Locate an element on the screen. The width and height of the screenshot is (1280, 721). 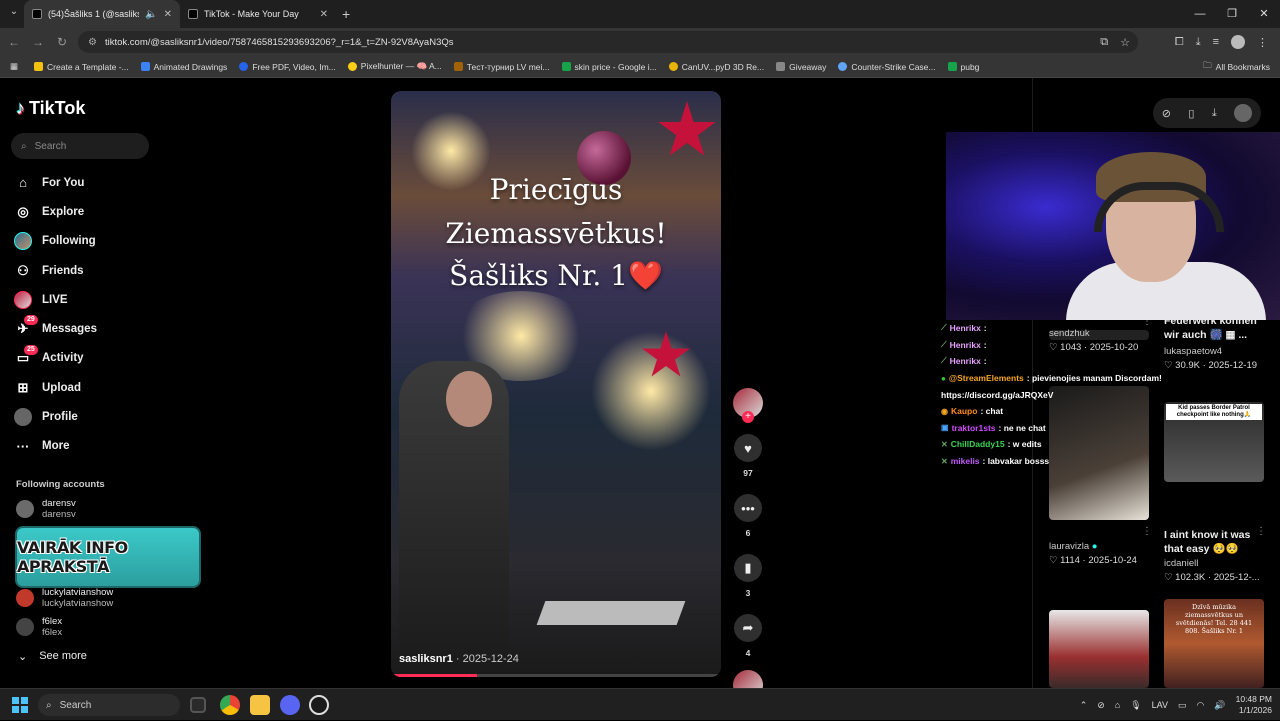
comment-action: ••• 6 is located at coordinates (748, 516).